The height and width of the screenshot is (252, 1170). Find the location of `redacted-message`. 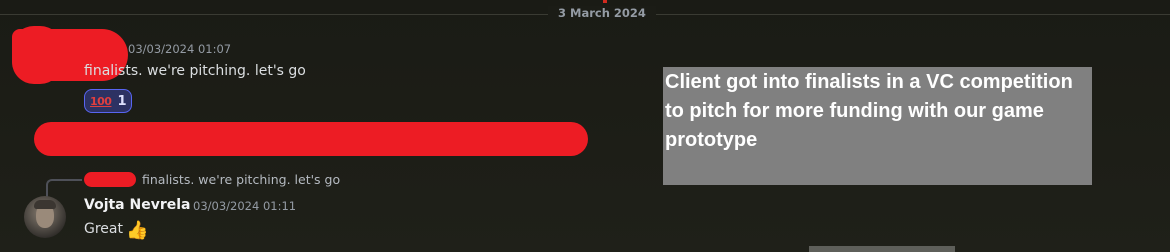

redacted-message is located at coordinates (311, 139).